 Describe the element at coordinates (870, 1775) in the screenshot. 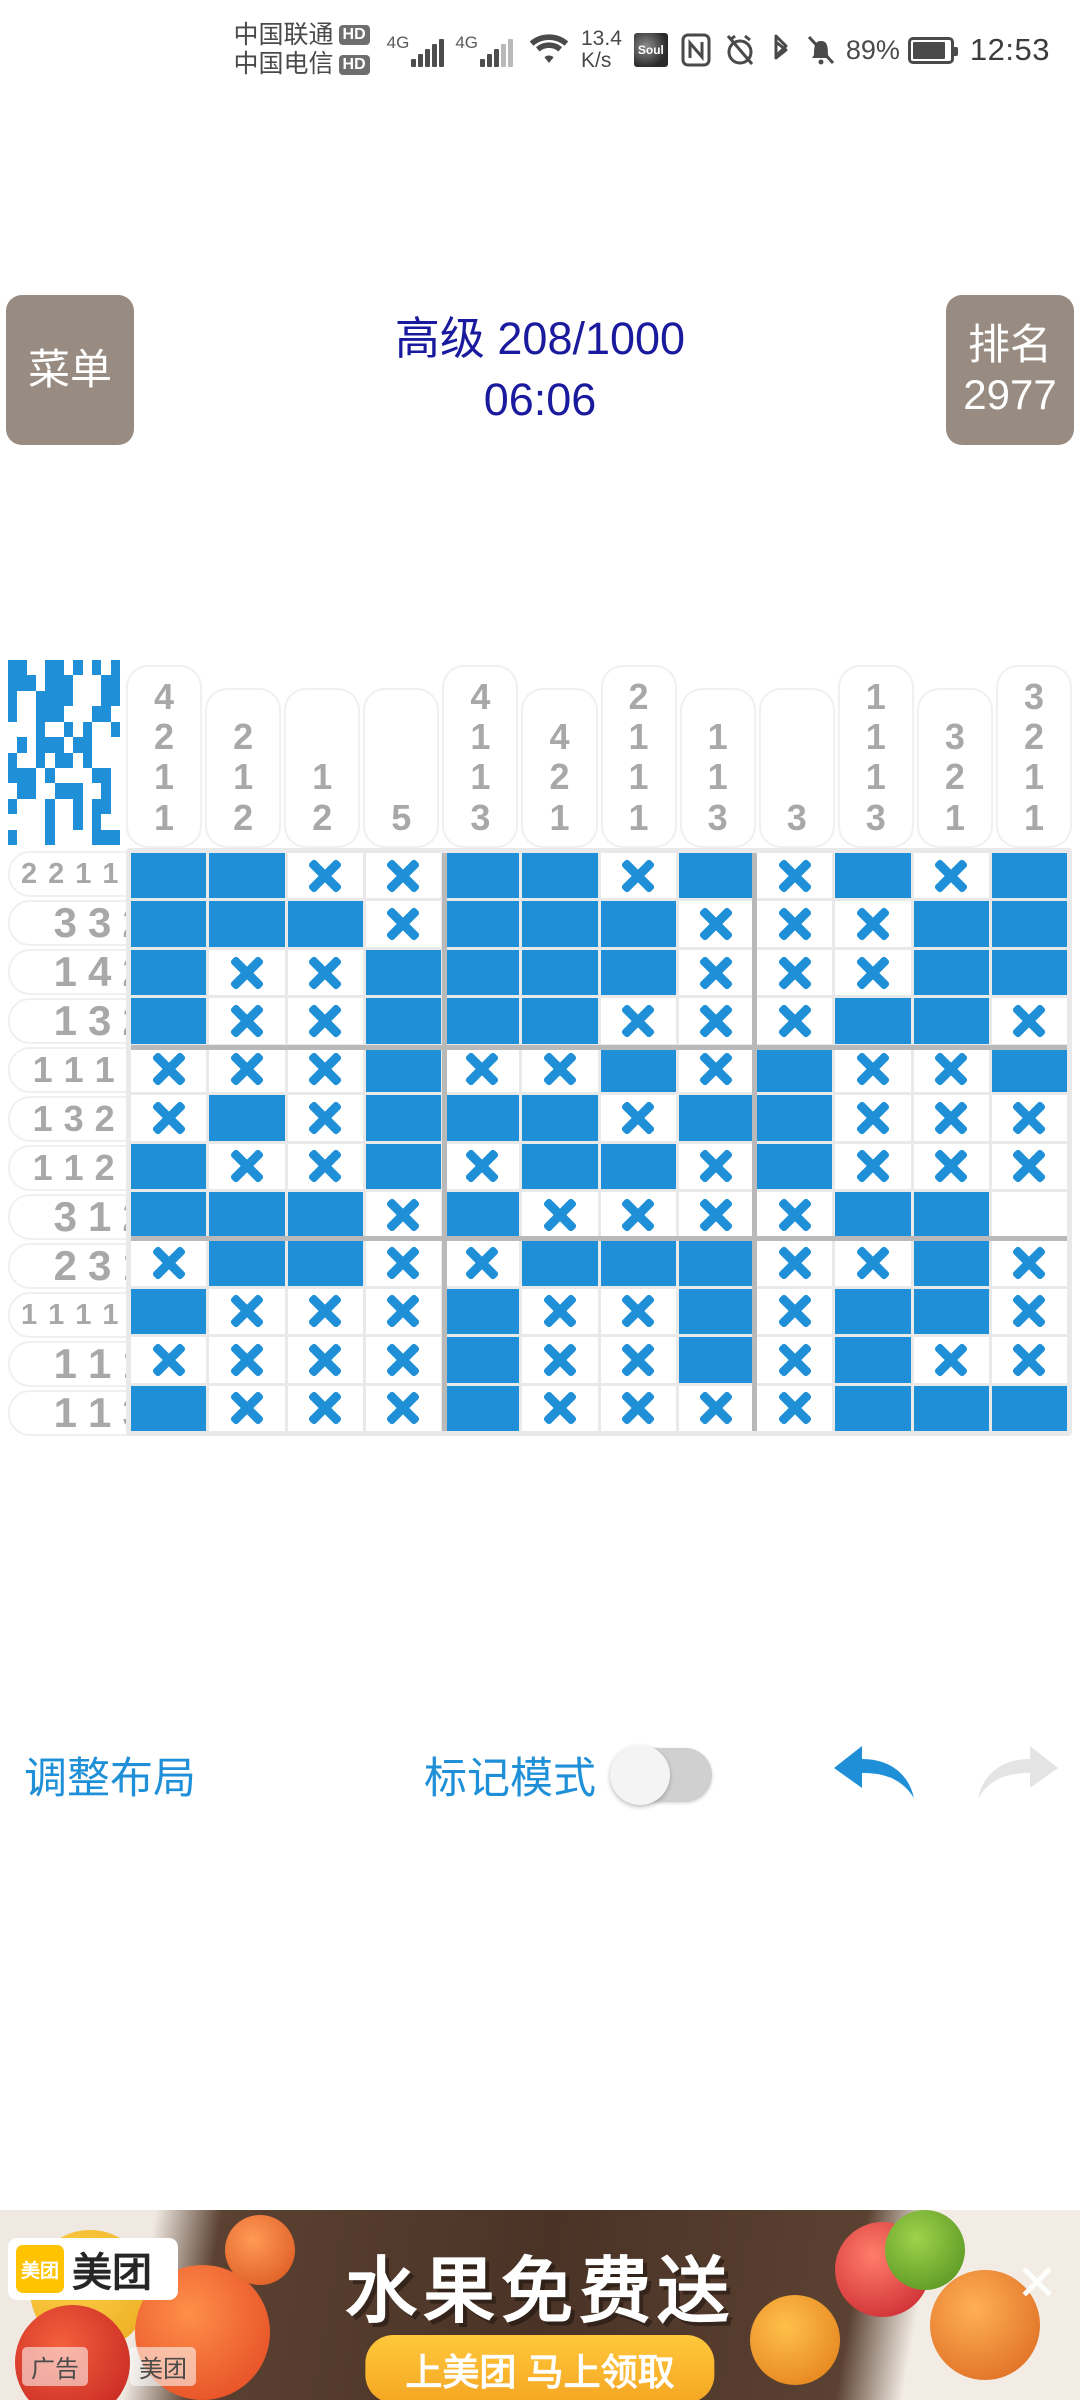

I see `undo-button` at that location.